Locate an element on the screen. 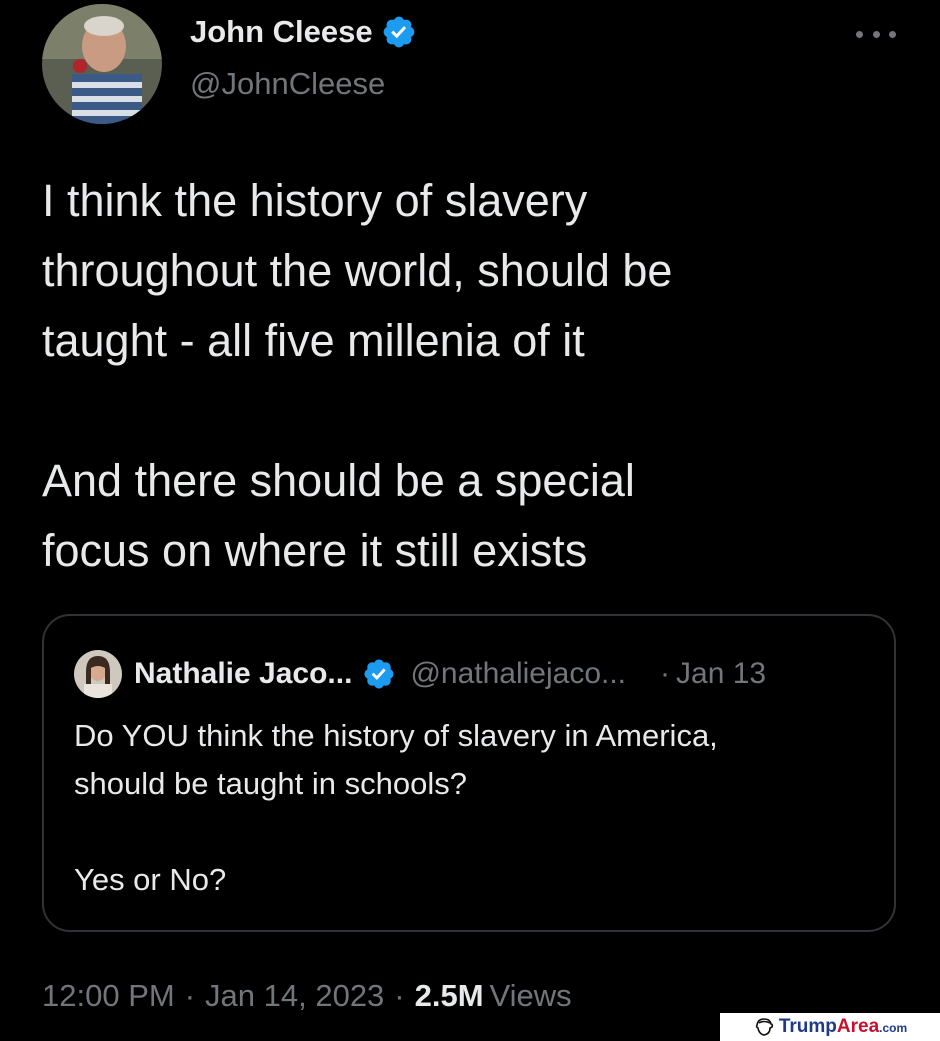 This screenshot has height=1041, width=940. quoted-author-photo is located at coordinates (98, 674).